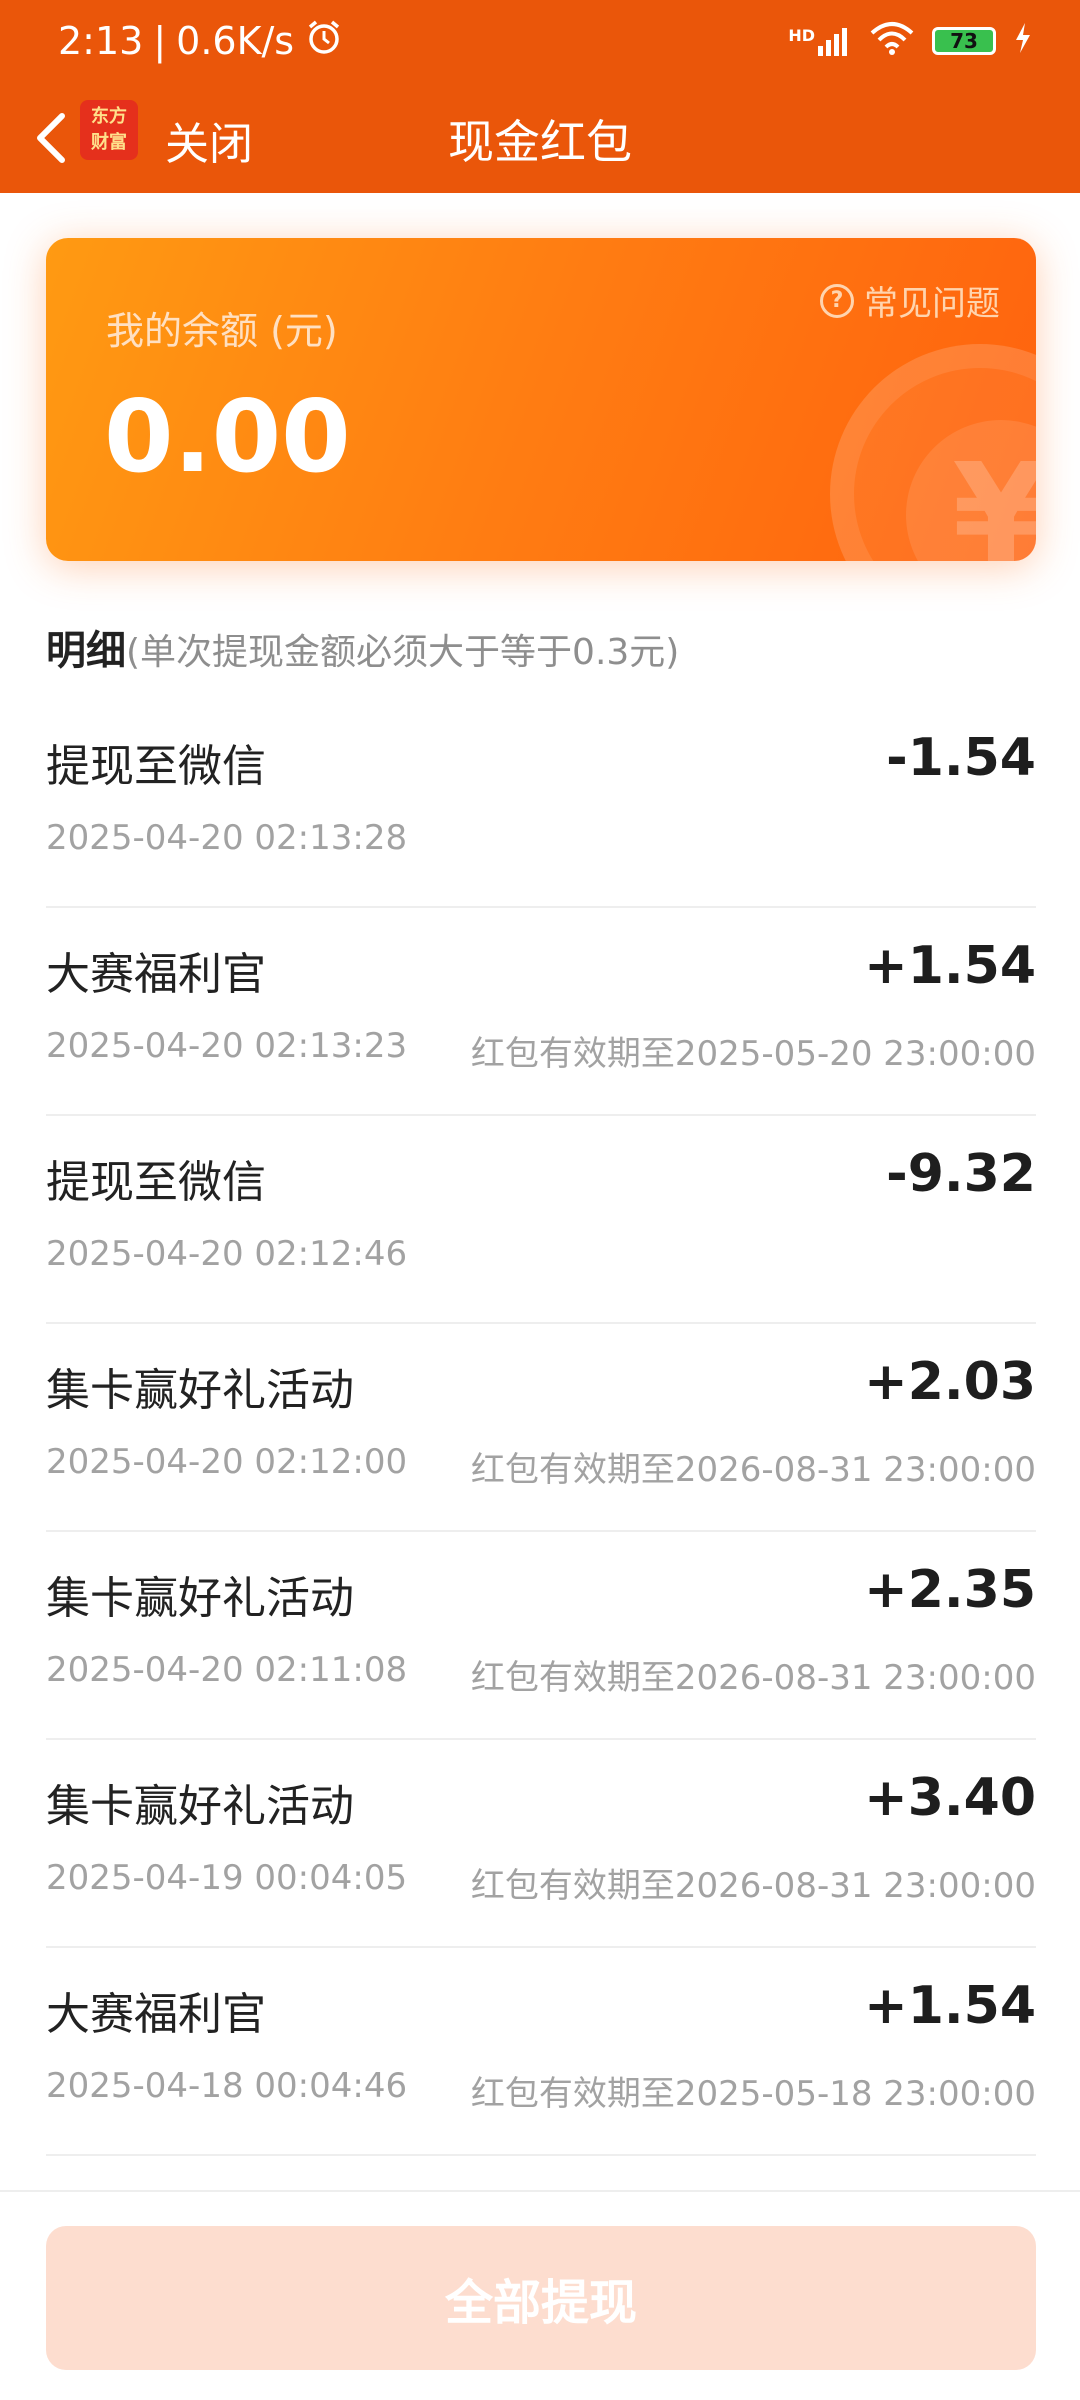 Image resolution: width=1080 pixels, height=2400 pixels. I want to click on battery-indicator: 73, so click(964, 41).